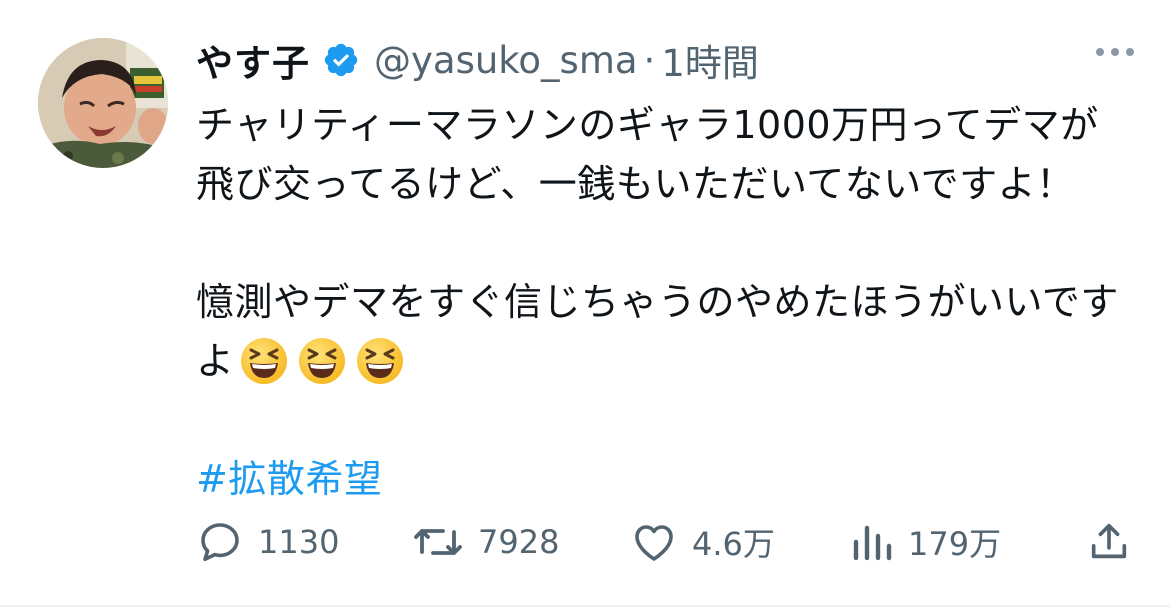  I want to click on hashtag-link: #拡散希望, so click(289, 479).